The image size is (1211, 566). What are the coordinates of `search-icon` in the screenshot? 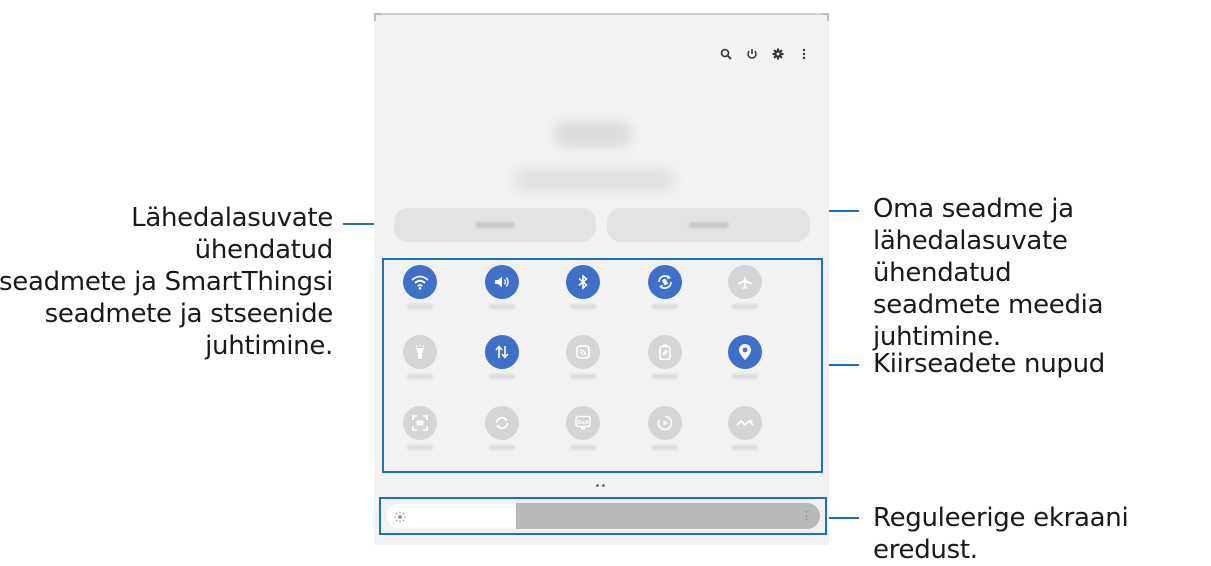 It's located at (726, 54).